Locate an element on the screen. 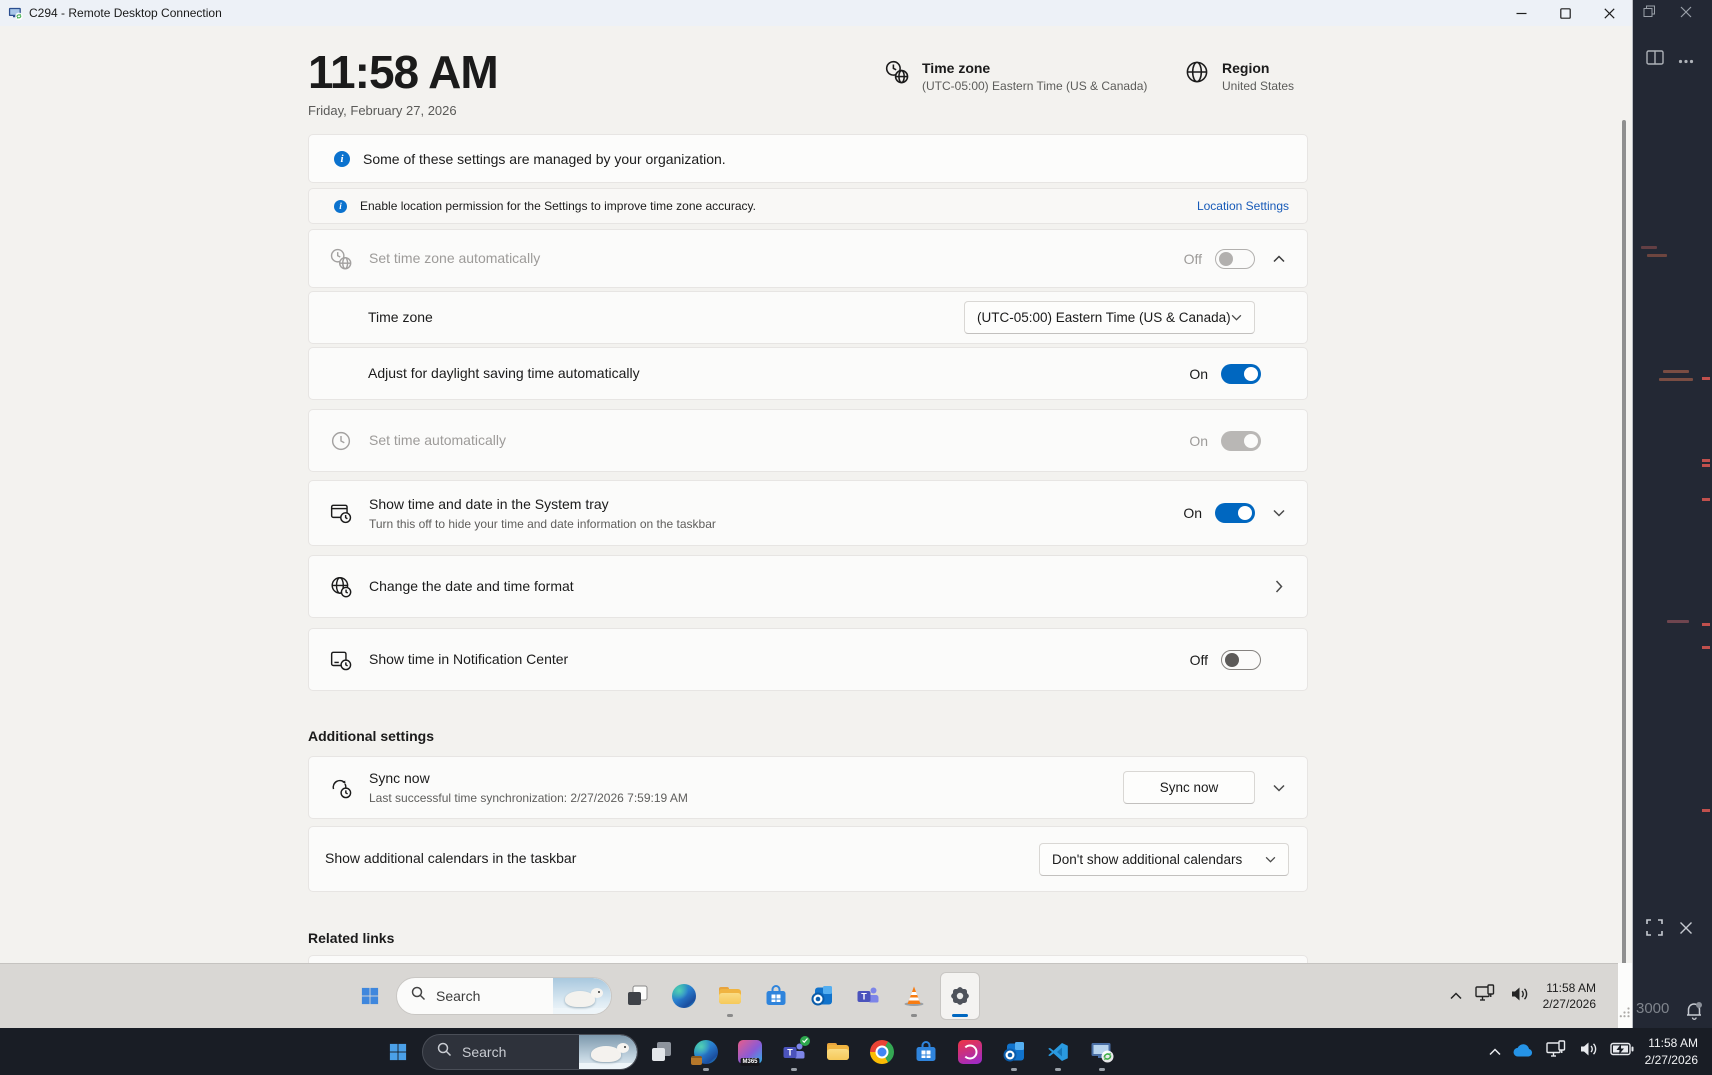  timezone-value: (UTC-05:00) Eastern Time (US & Canada) is located at coordinates (1035, 86).